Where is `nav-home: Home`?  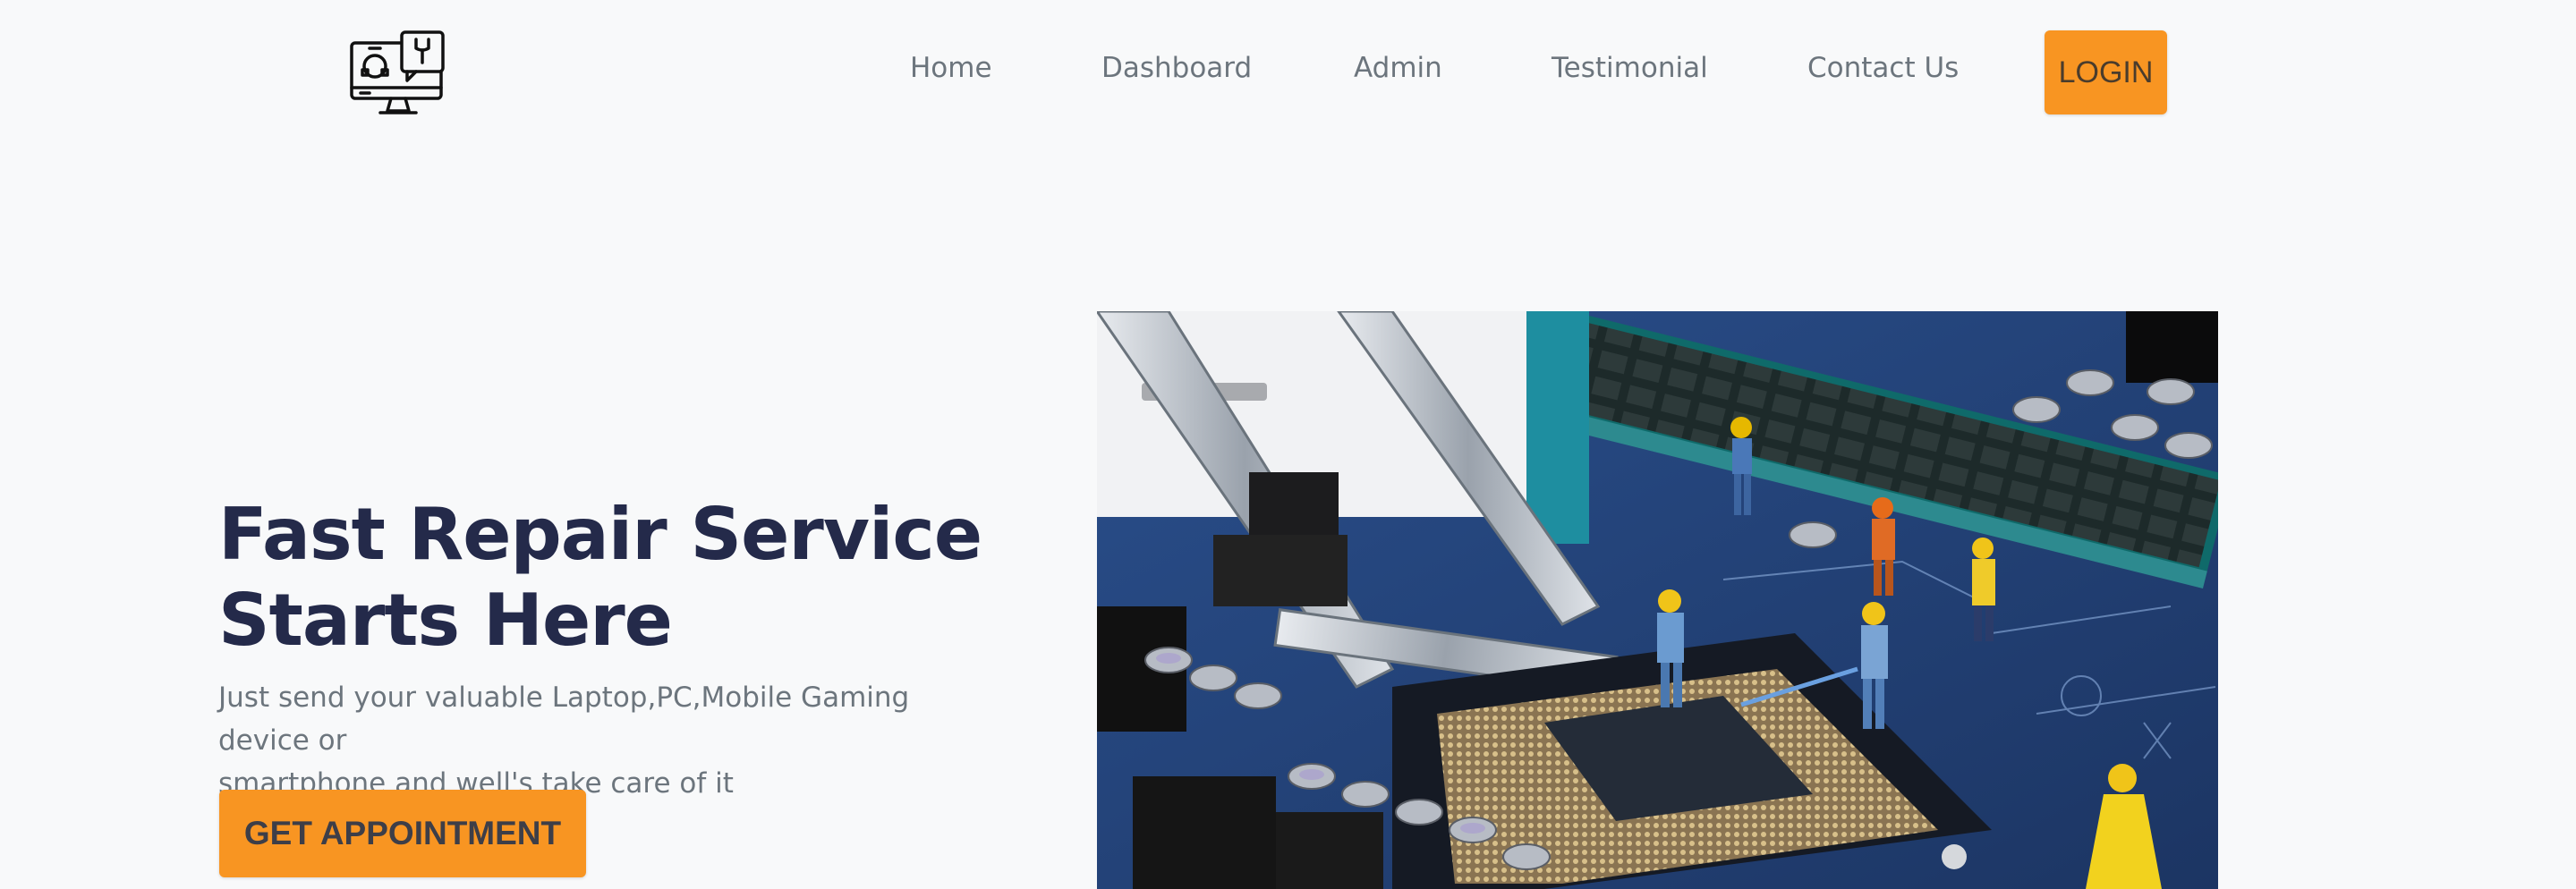
nav-home: Home is located at coordinates (951, 68).